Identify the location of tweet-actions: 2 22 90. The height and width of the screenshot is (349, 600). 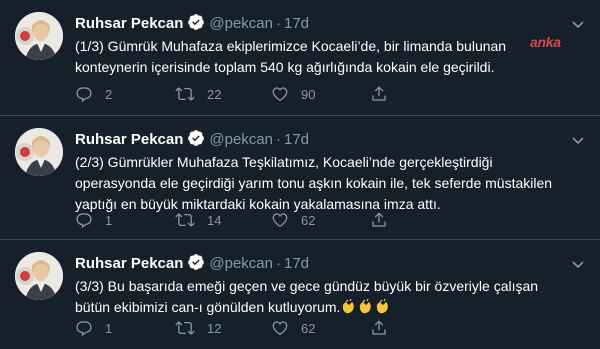
(285, 94).